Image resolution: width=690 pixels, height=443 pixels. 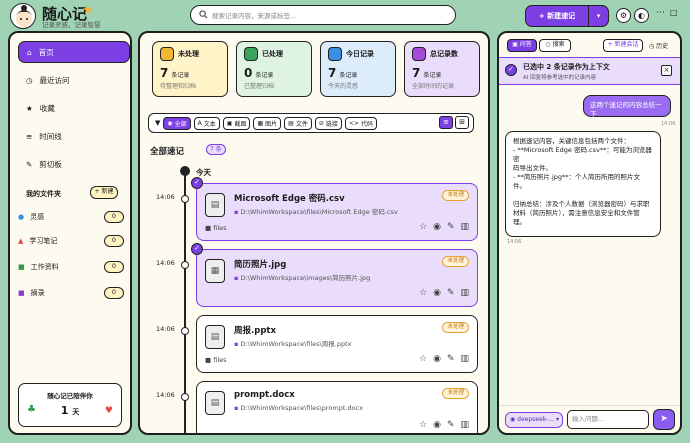 What do you see at coordinates (462, 122) in the screenshot?
I see `grid-view-icon: ⊞` at bounding box center [462, 122].